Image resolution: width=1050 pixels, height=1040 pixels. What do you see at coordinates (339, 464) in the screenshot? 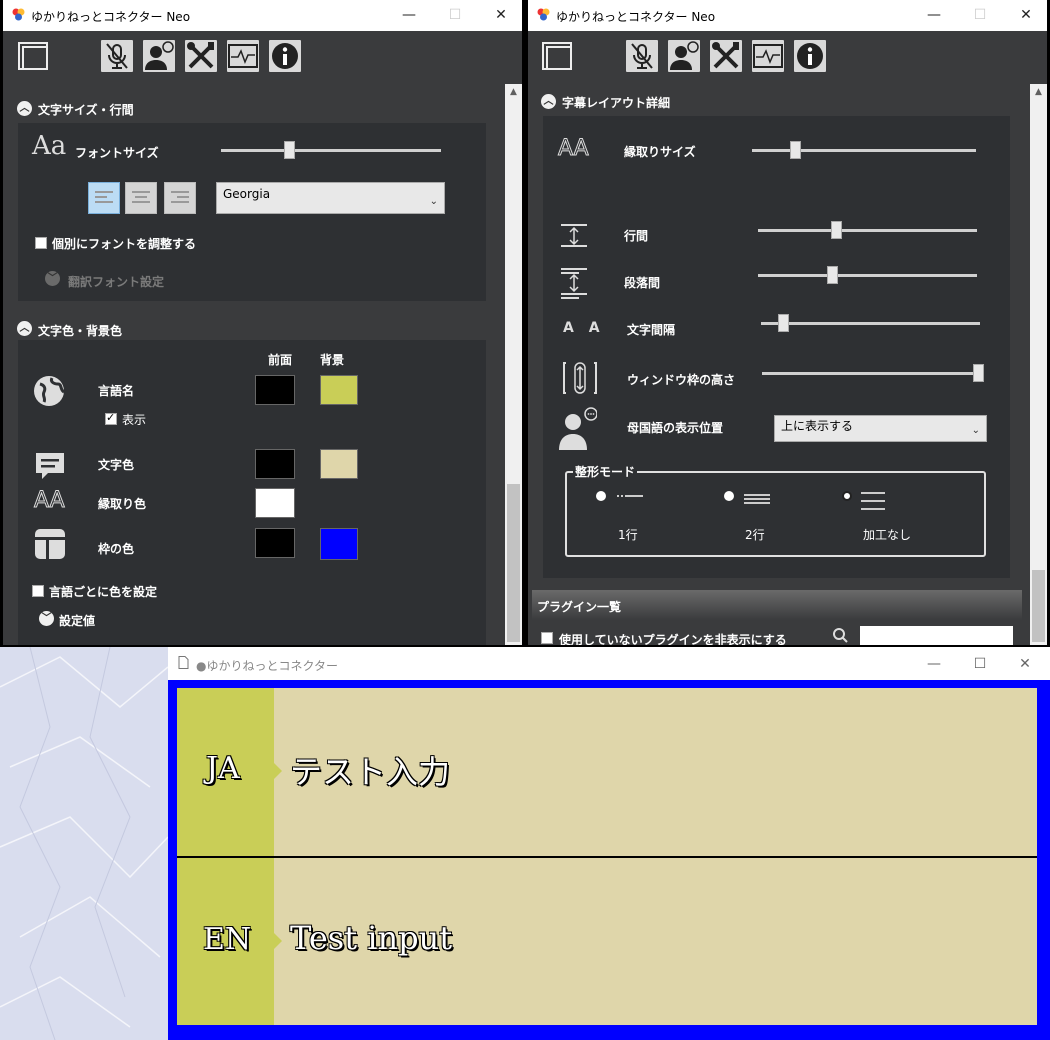
I see `text-color-back-swatch` at bounding box center [339, 464].